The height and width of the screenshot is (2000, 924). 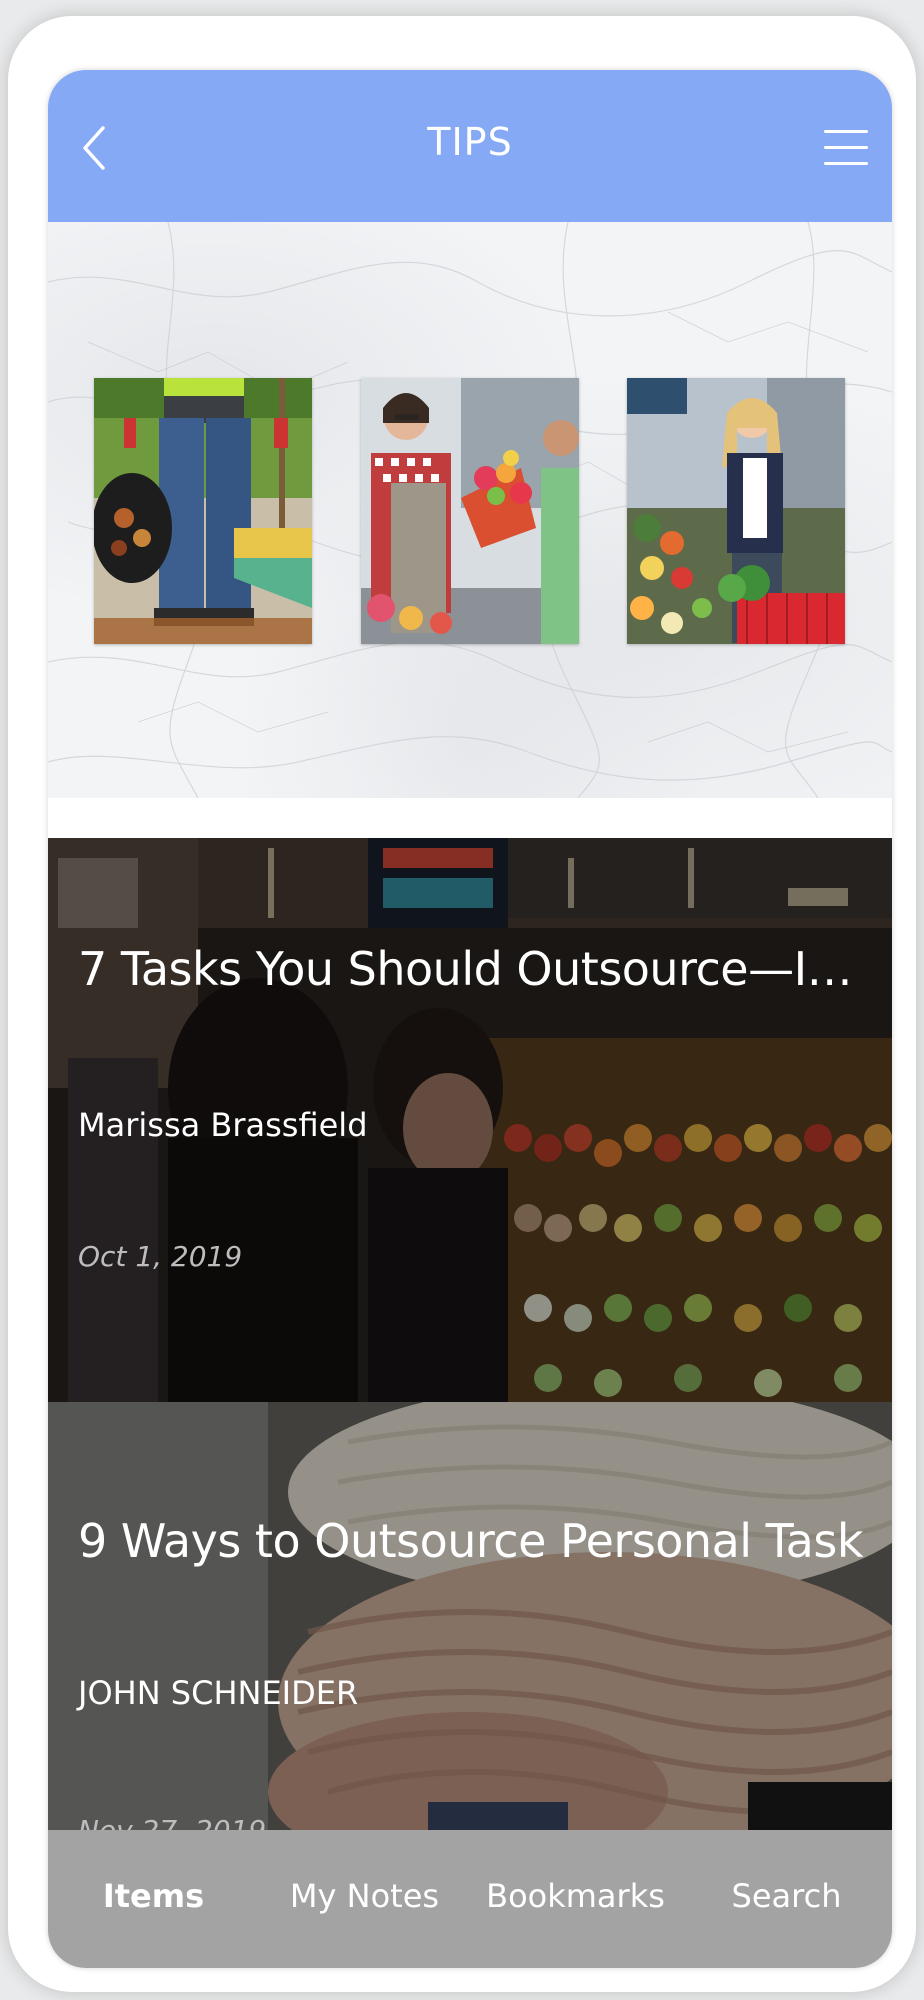 I want to click on top-bar: TIPS, so click(x=470, y=146).